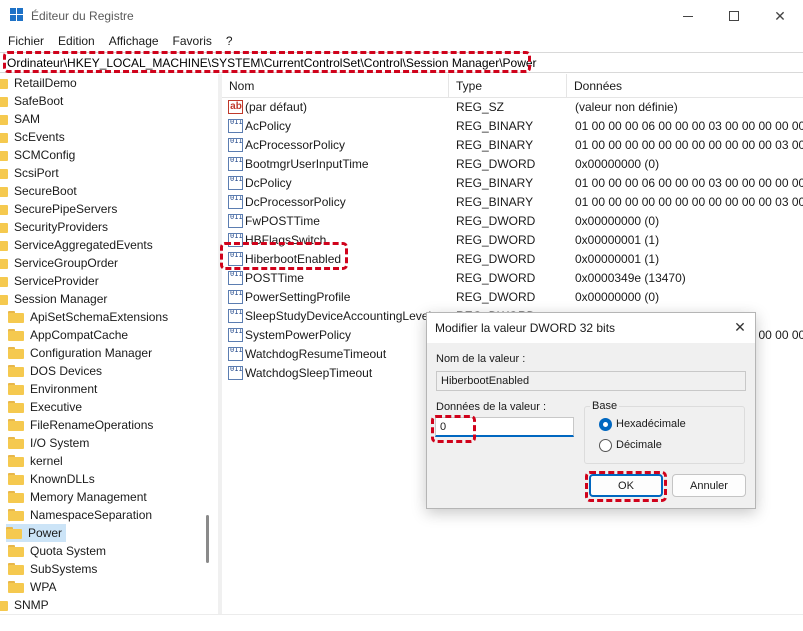 This screenshot has height=631, width=803. What do you see at coordinates (207, 539) in the screenshot?
I see `tree-scrollbar-thumb` at bounding box center [207, 539].